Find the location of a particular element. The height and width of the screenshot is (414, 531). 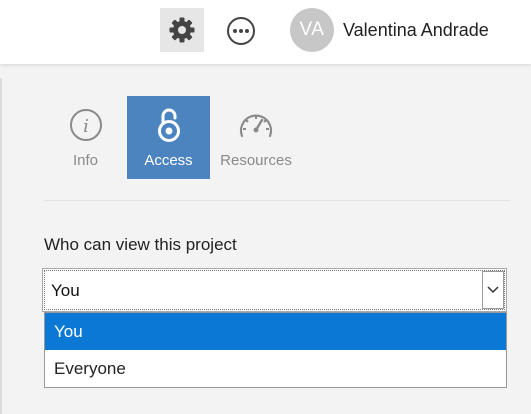

settings-button is located at coordinates (182, 30).